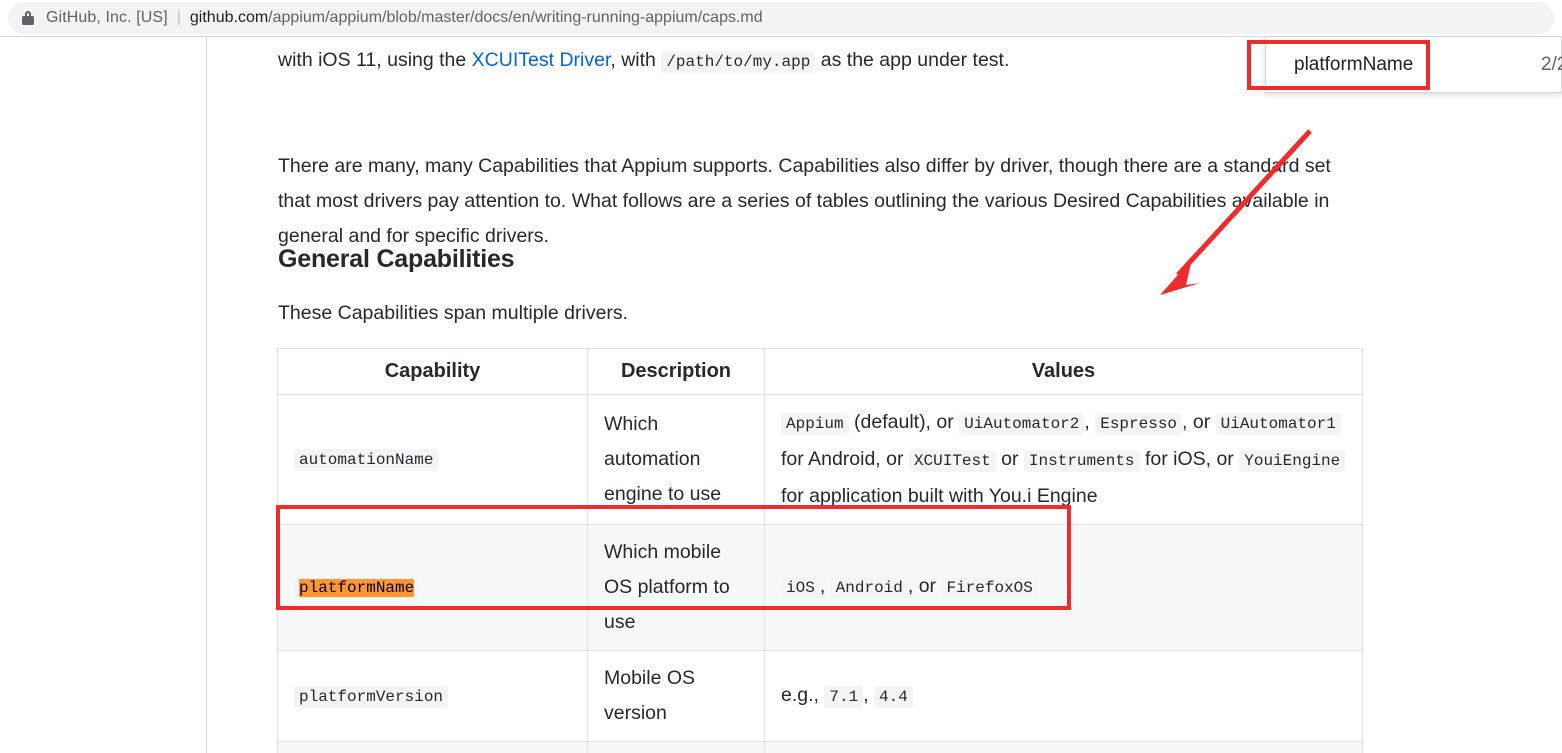 The height and width of the screenshot is (753, 1562). Describe the element at coordinates (1551, 64) in the screenshot. I see `find-match-count: 2/2` at that location.